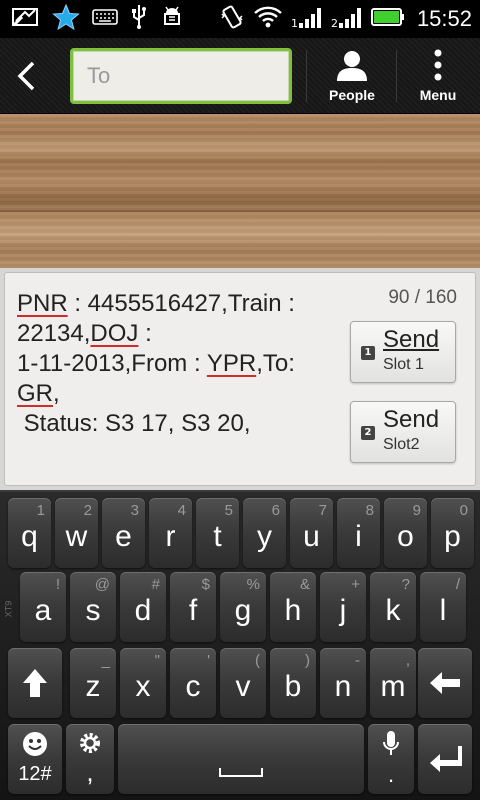  What do you see at coordinates (231, 363) in the screenshot?
I see `misspelled-word: YPR` at bounding box center [231, 363].